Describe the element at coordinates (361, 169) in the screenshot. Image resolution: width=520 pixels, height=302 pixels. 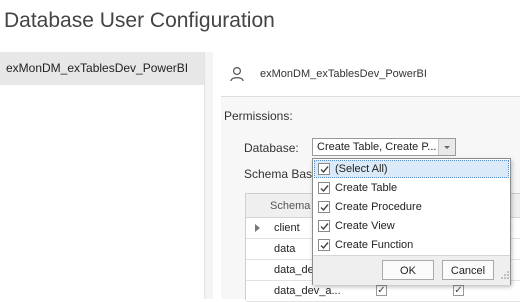
I see `option-label: (Select All)` at that location.